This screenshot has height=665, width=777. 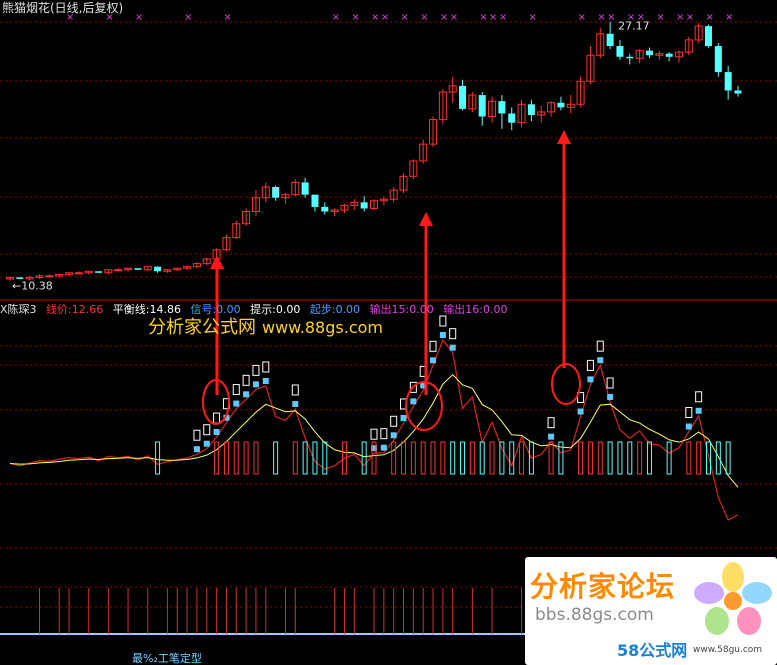 I want to click on watermark-url: www.88gs.com, so click(x=322, y=327).